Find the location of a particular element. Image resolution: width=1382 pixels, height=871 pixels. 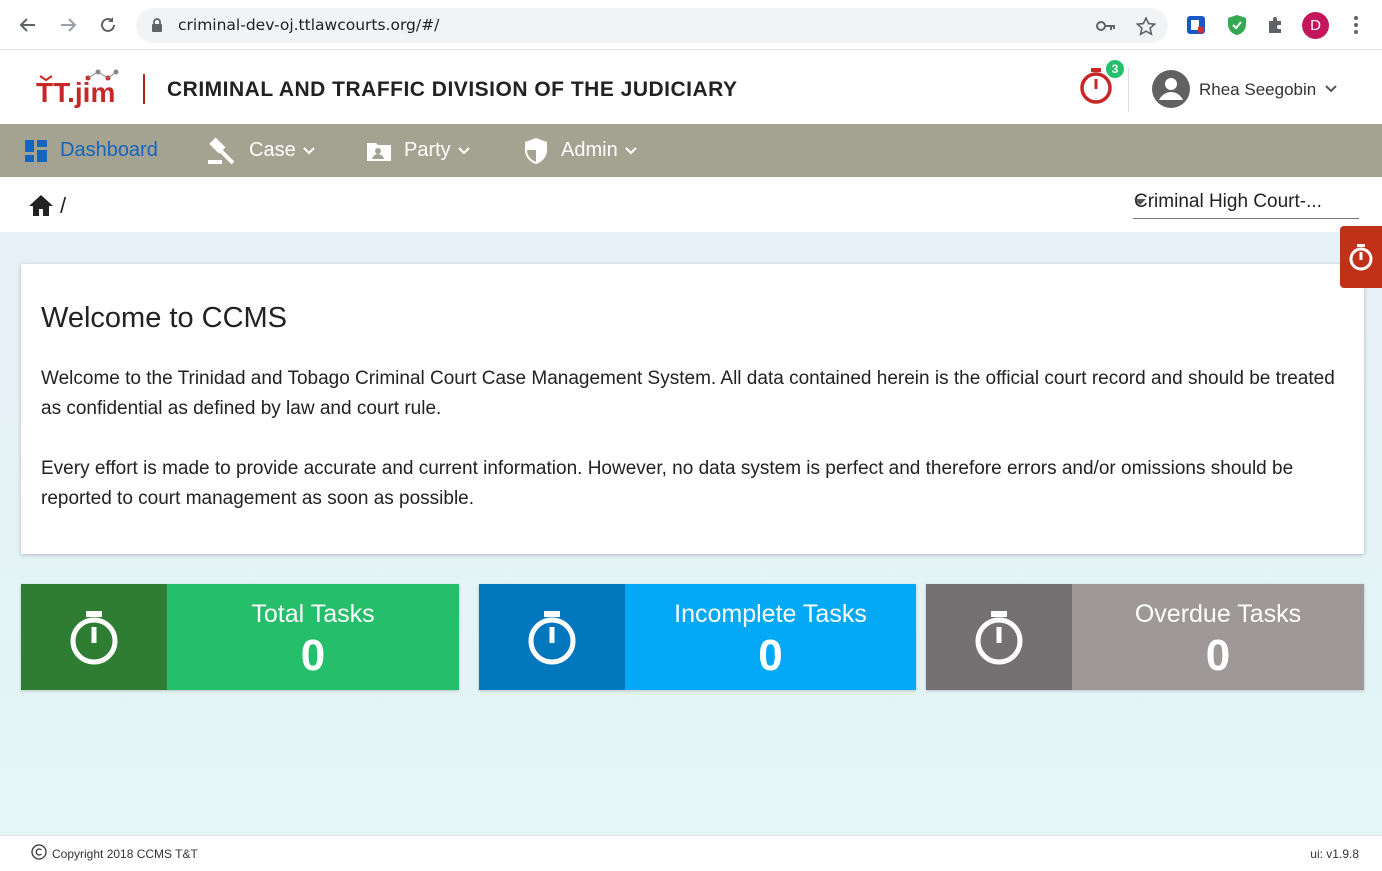

ttjim-logo: TT.jim is located at coordinates (81, 90).